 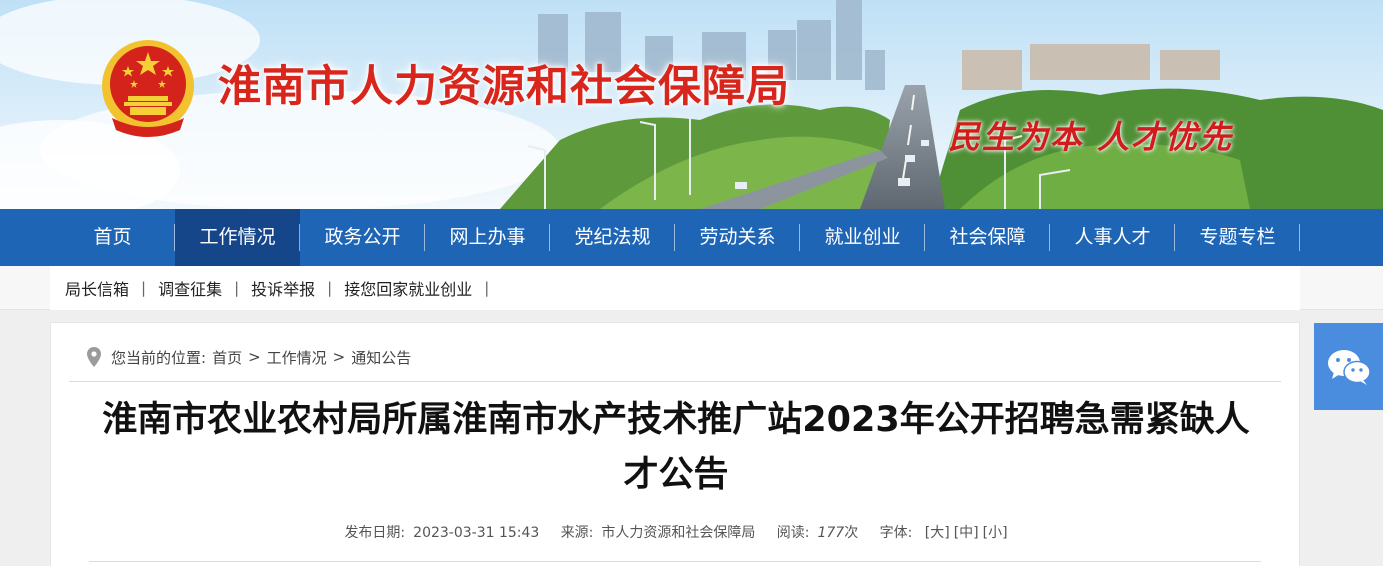 I want to click on meta-date-label: 发布日期:, so click(x=375, y=533).